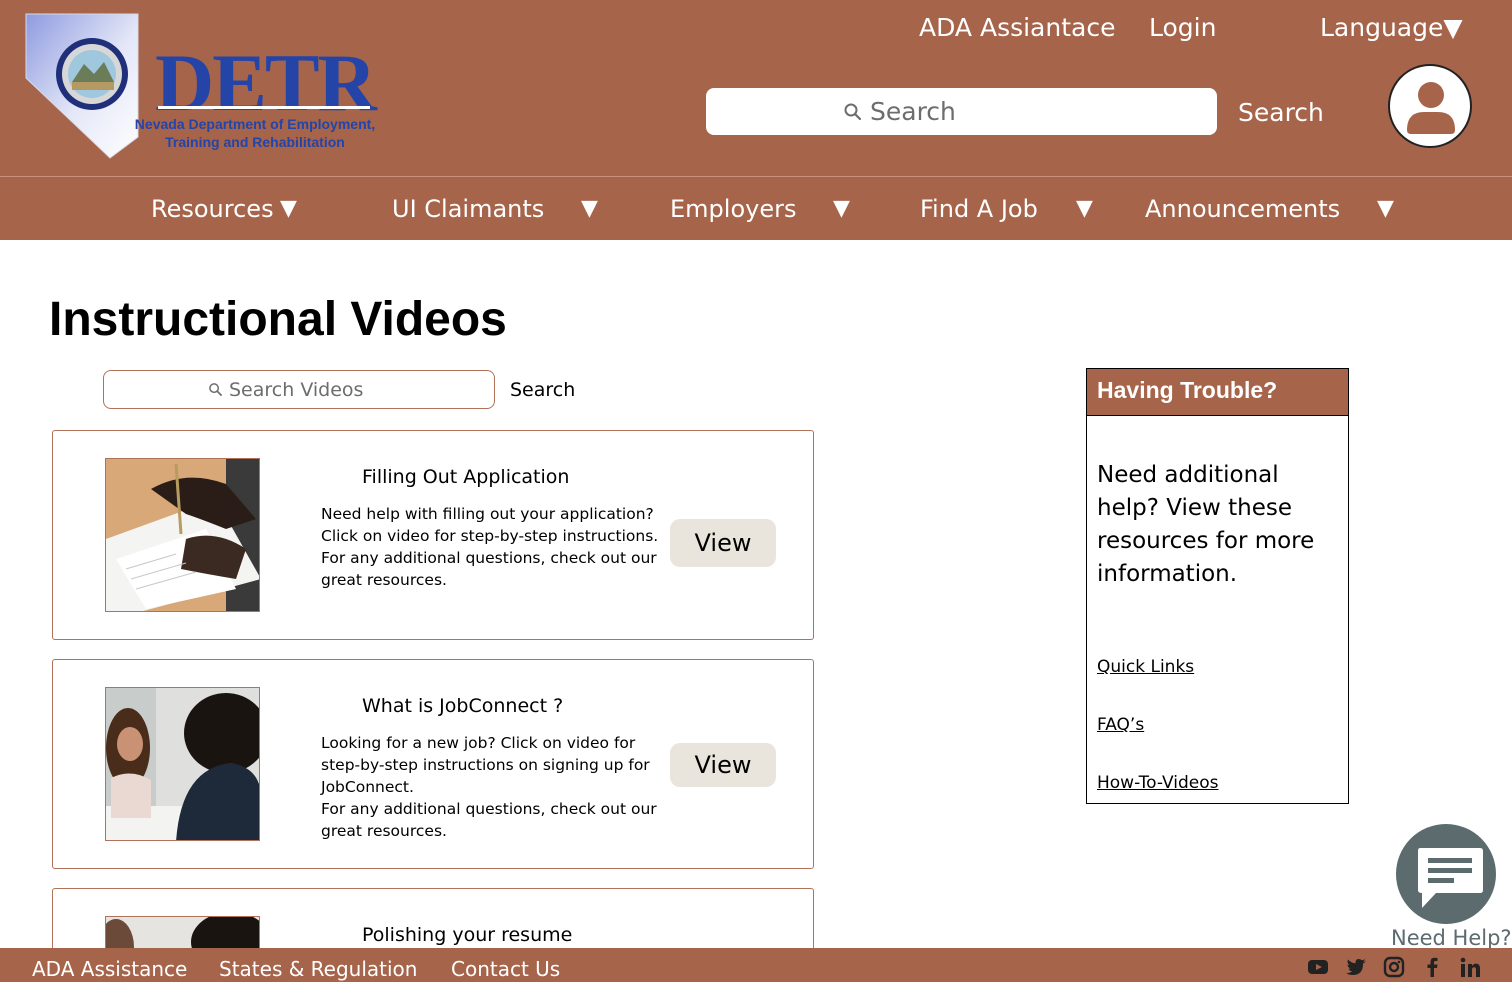 This screenshot has width=1512, height=982. What do you see at coordinates (318, 969) in the screenshot?
I see `footer-states-regulation-link: States & Regulation` at bounding box center [318, 969].